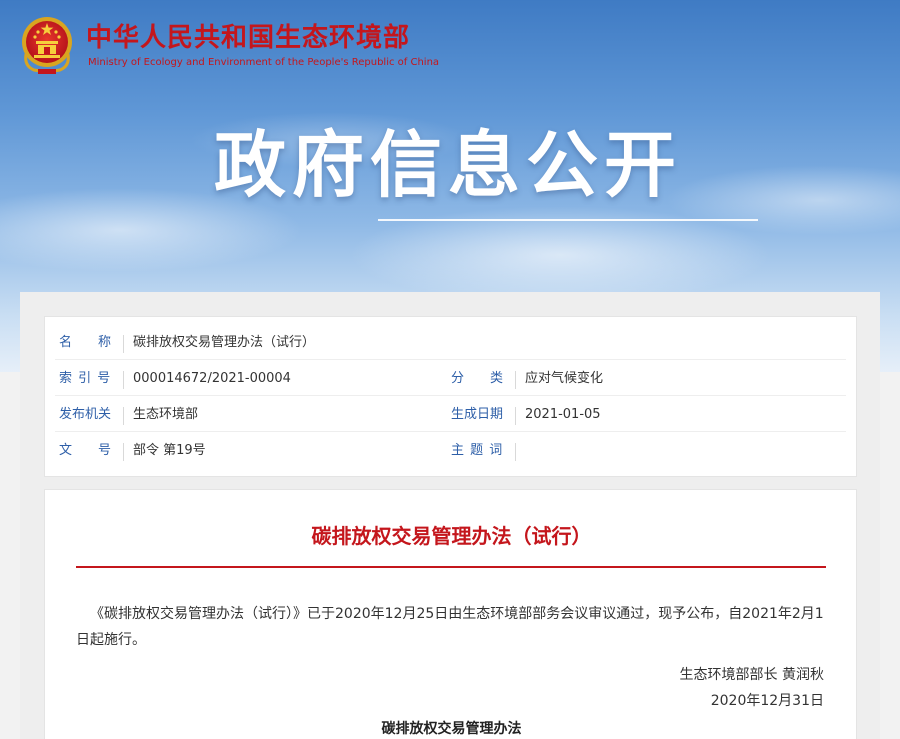 The image size is (900, 739). What do you see at coordinates (451, 567) in the screenshot?
I see `title-divider` at bounding box center [451, 567].